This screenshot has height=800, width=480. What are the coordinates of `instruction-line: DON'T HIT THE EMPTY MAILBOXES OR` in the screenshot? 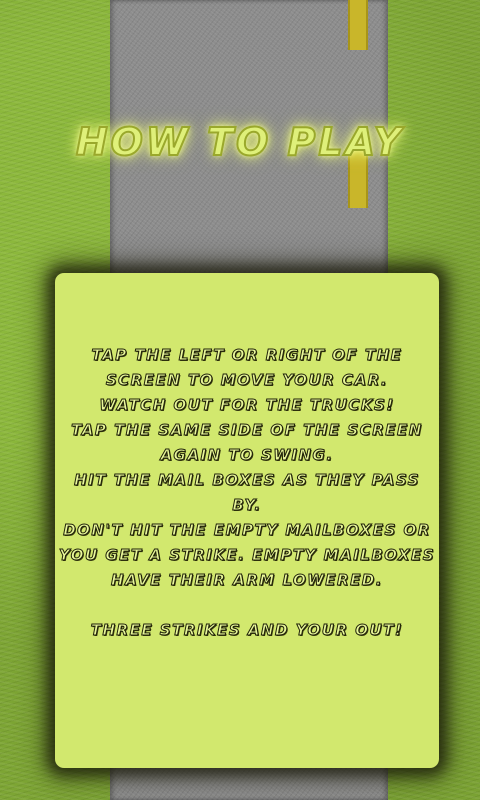 It's located at (247, 530).